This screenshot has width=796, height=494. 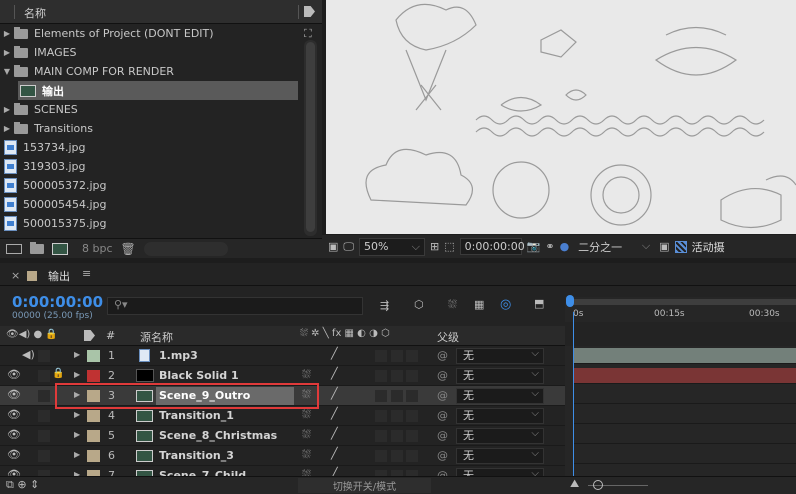 I want to click on draft-3d-icon: ⬡, so click(x=419, y=304).